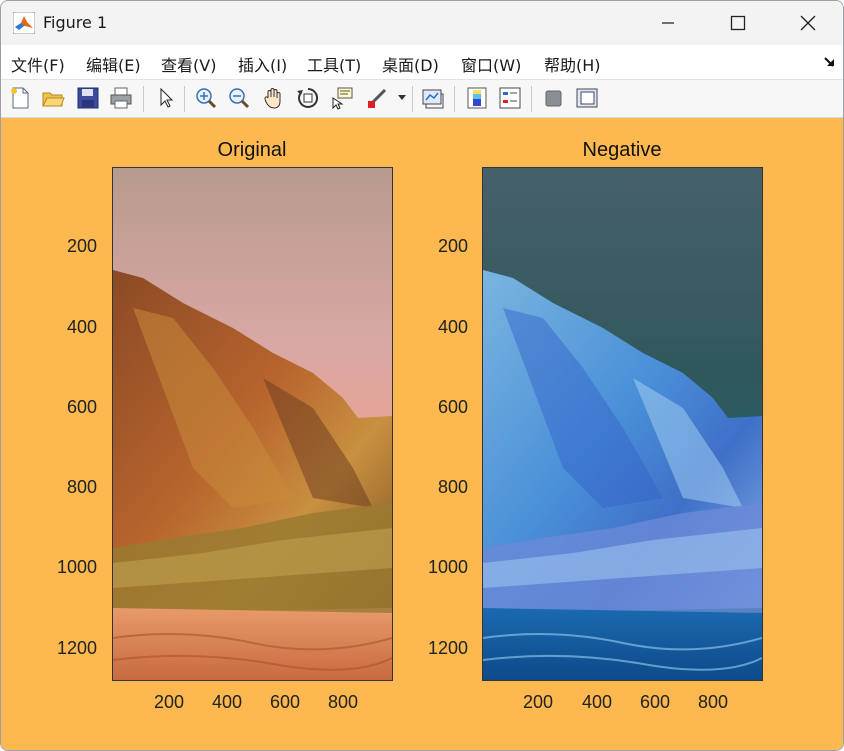 The image size is (844, 751). I want to click on close-button, so click(808, 23).